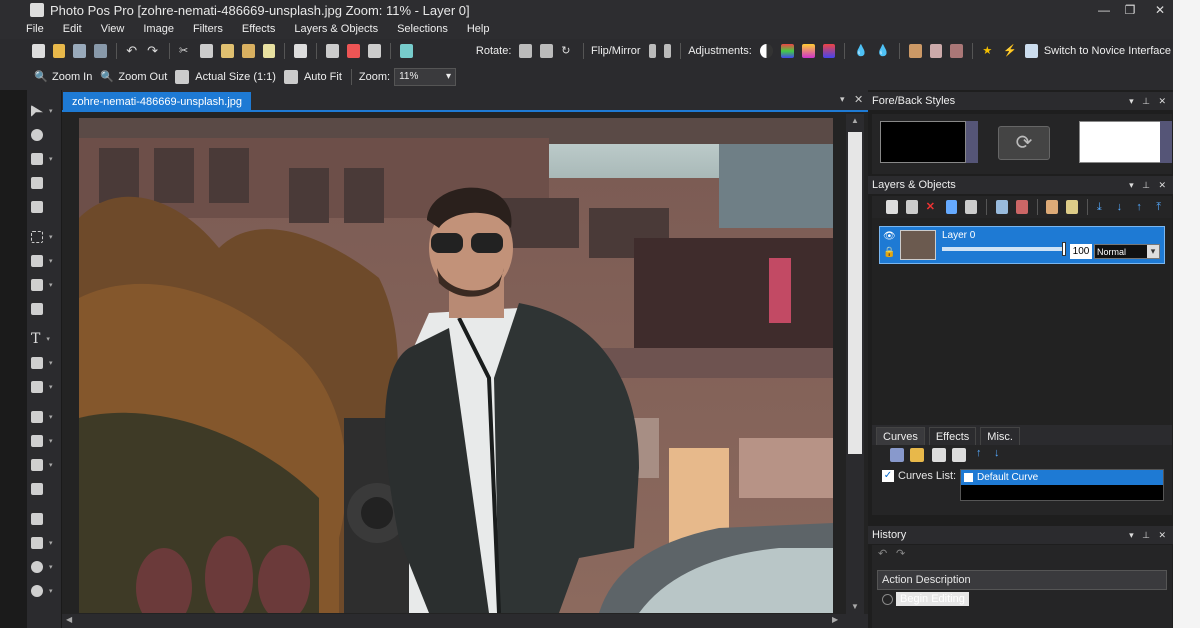 The width and height of the screenshot is (1200, 628). I want to click on layer-row: 👁 🔒 Layer 0 100 Normal ▾, so click(1022, 245).